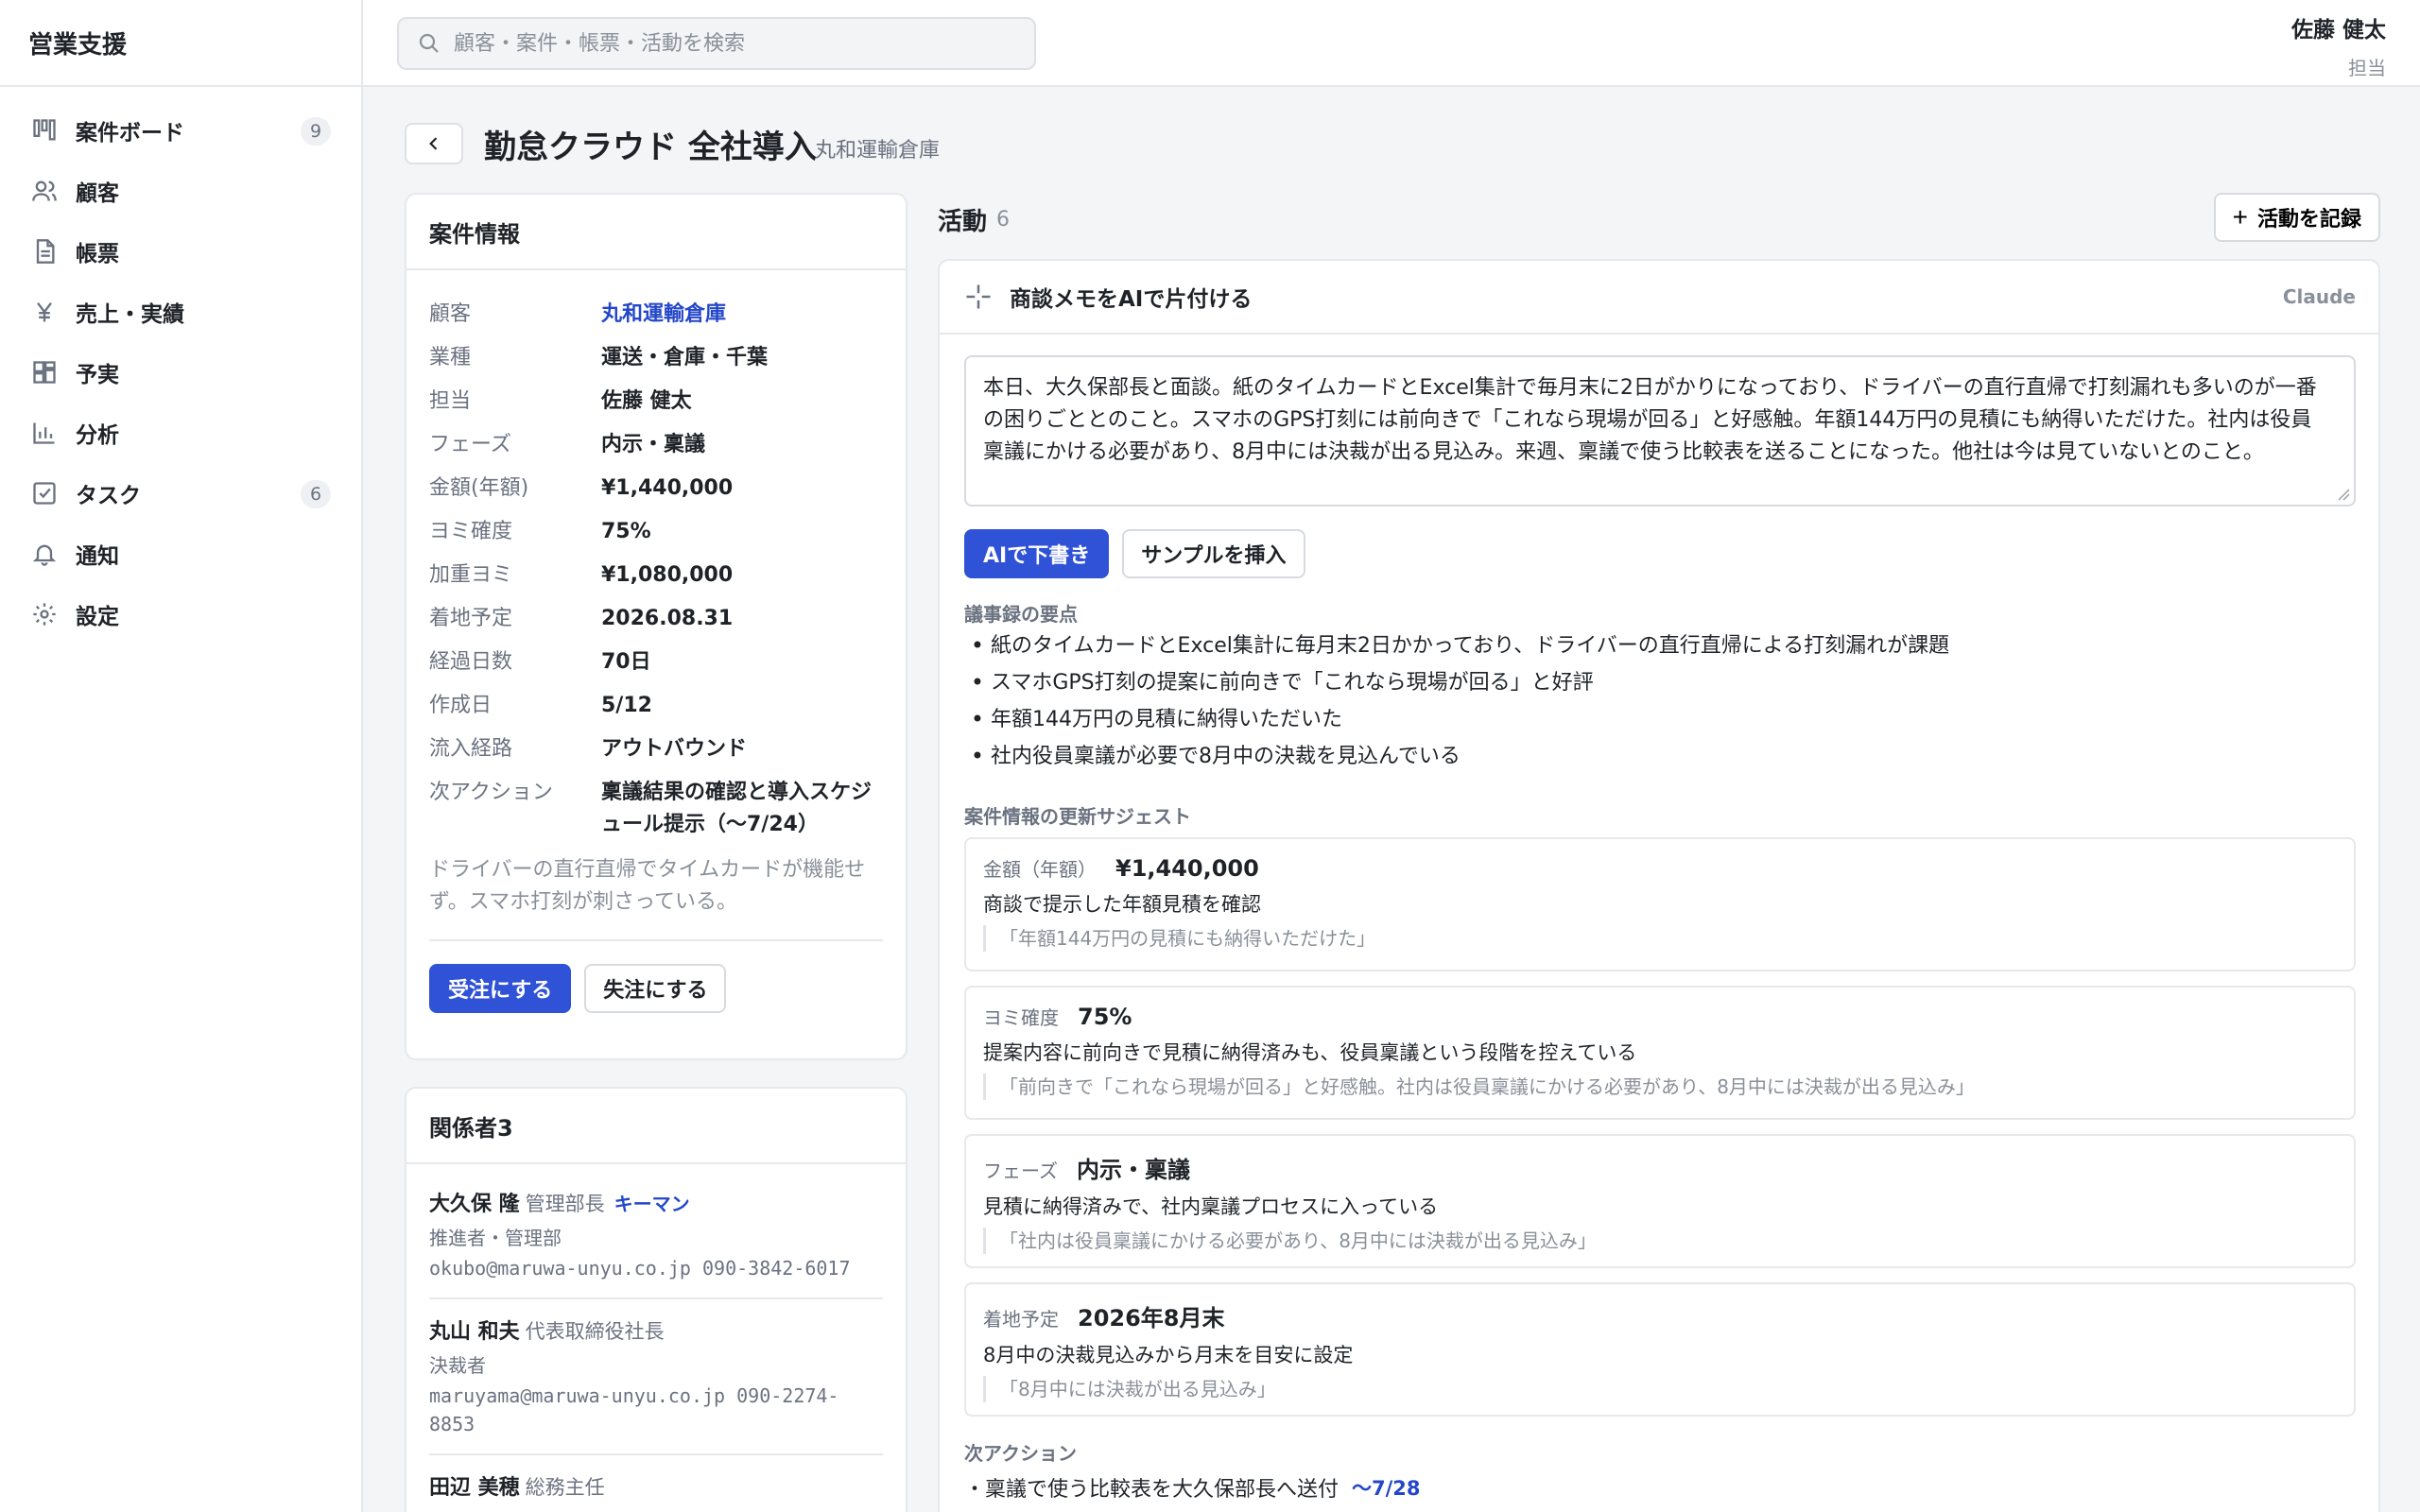 The height and width of the screenshot is (1512, 2420). What do you see at coordinates (471, 531) in the screenshot?
I see `info-key: ヨミ確度` at bounding box center [471, 531].